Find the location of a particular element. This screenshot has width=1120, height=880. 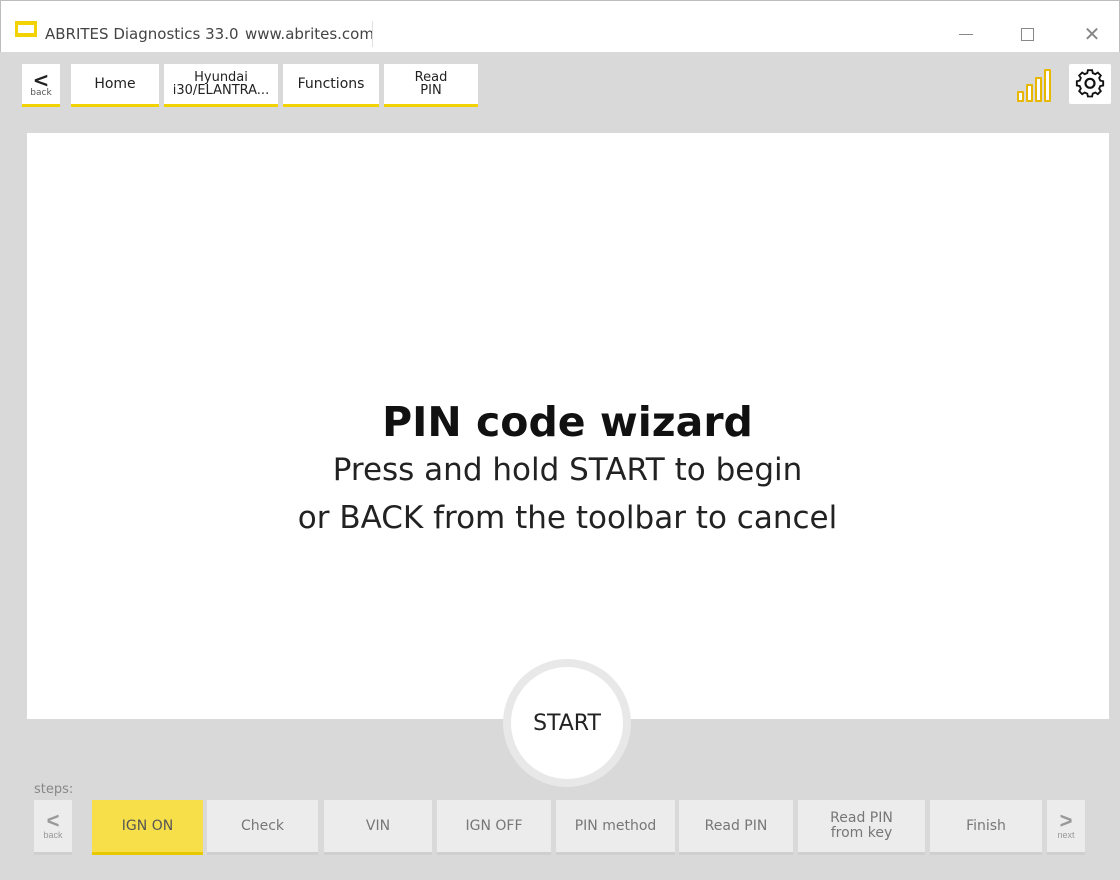

home-label: Home is located at coordinates (115, 83).